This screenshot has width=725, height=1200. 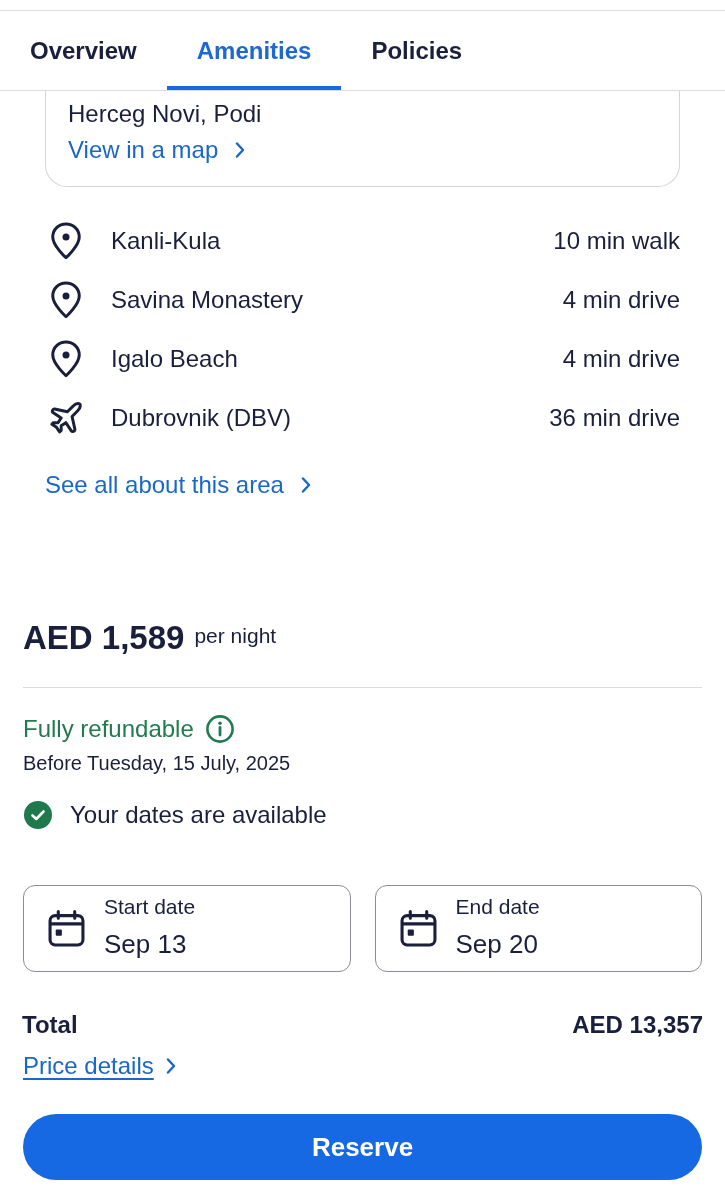 I want to click on travel-time: 10 min walk, so click(x=616, y=240).